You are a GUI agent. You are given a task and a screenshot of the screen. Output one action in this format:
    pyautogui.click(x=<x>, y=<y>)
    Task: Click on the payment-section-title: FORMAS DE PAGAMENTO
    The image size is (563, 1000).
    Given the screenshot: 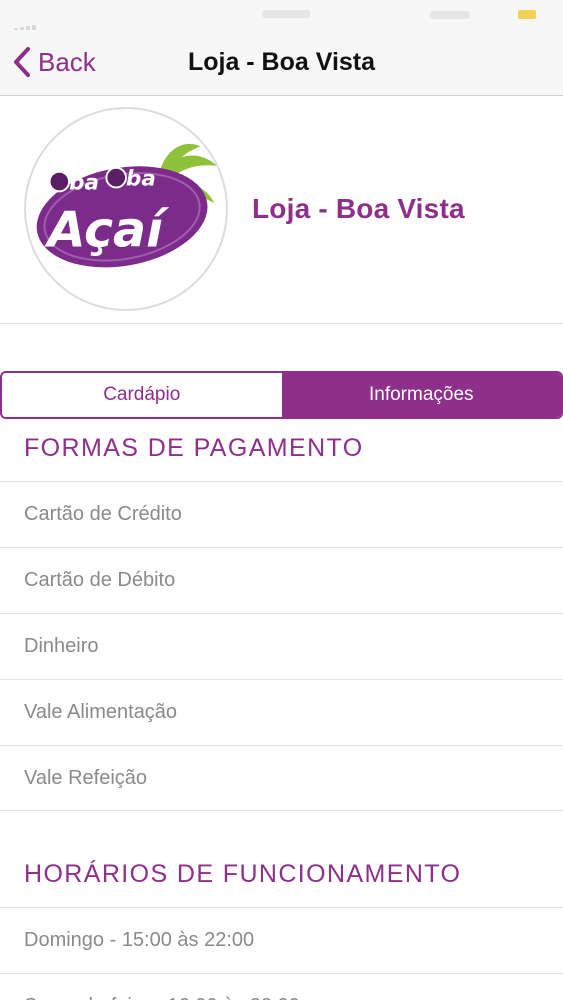 What is the action you would take?
    pyautogui.click(x=194, y=448)
    